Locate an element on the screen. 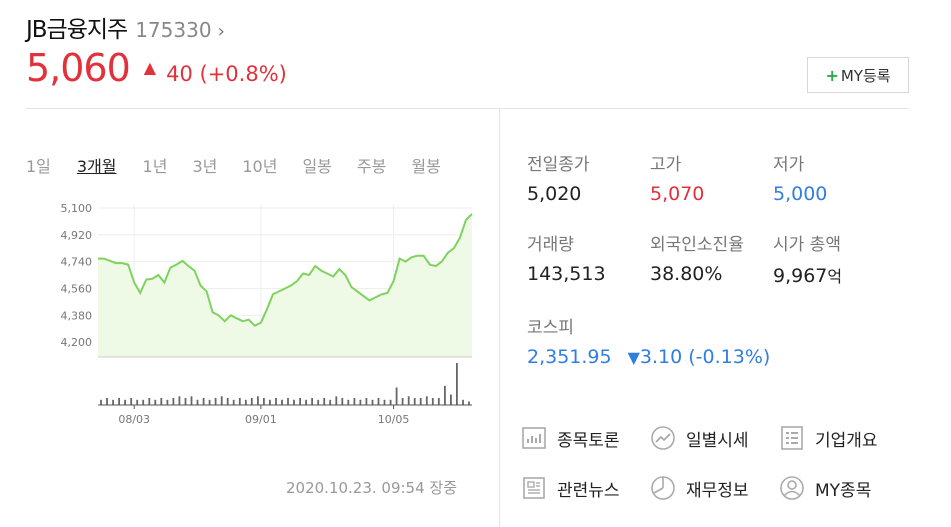 This screenshot has width=951, height=527. link-related-news: 관련뉴스 is located at coordinates (570, 488).